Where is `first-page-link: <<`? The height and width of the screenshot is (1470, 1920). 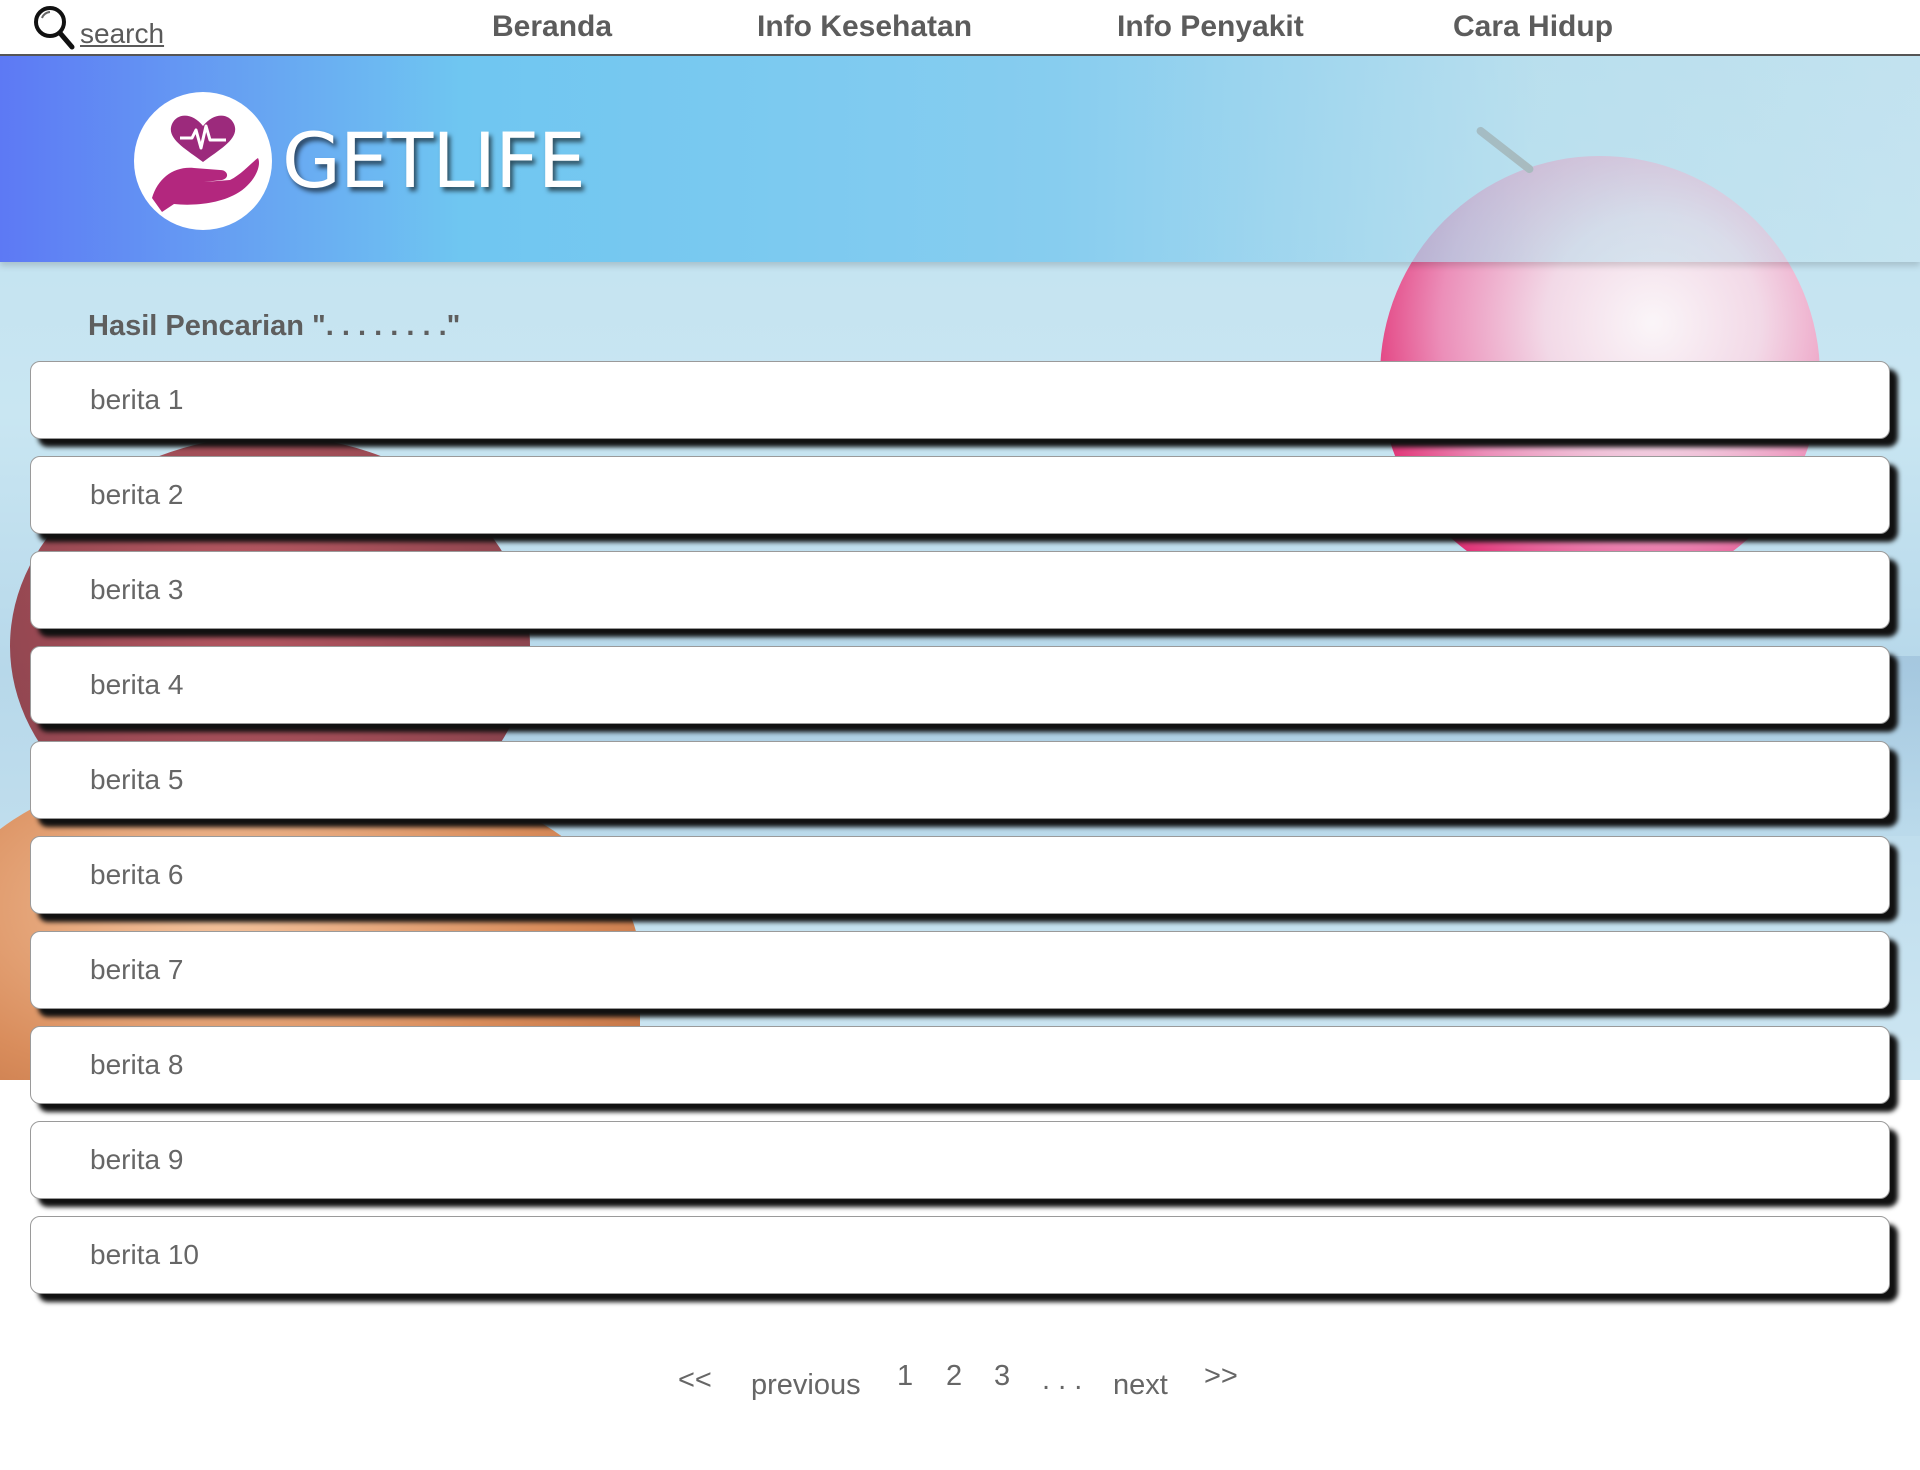 first-page-link: << is located at coordinates (695, 1380).